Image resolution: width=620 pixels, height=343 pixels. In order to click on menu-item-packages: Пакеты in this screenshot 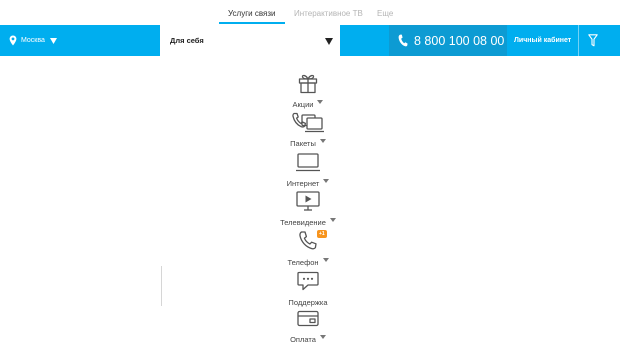, I will do `click(308, 131)`.